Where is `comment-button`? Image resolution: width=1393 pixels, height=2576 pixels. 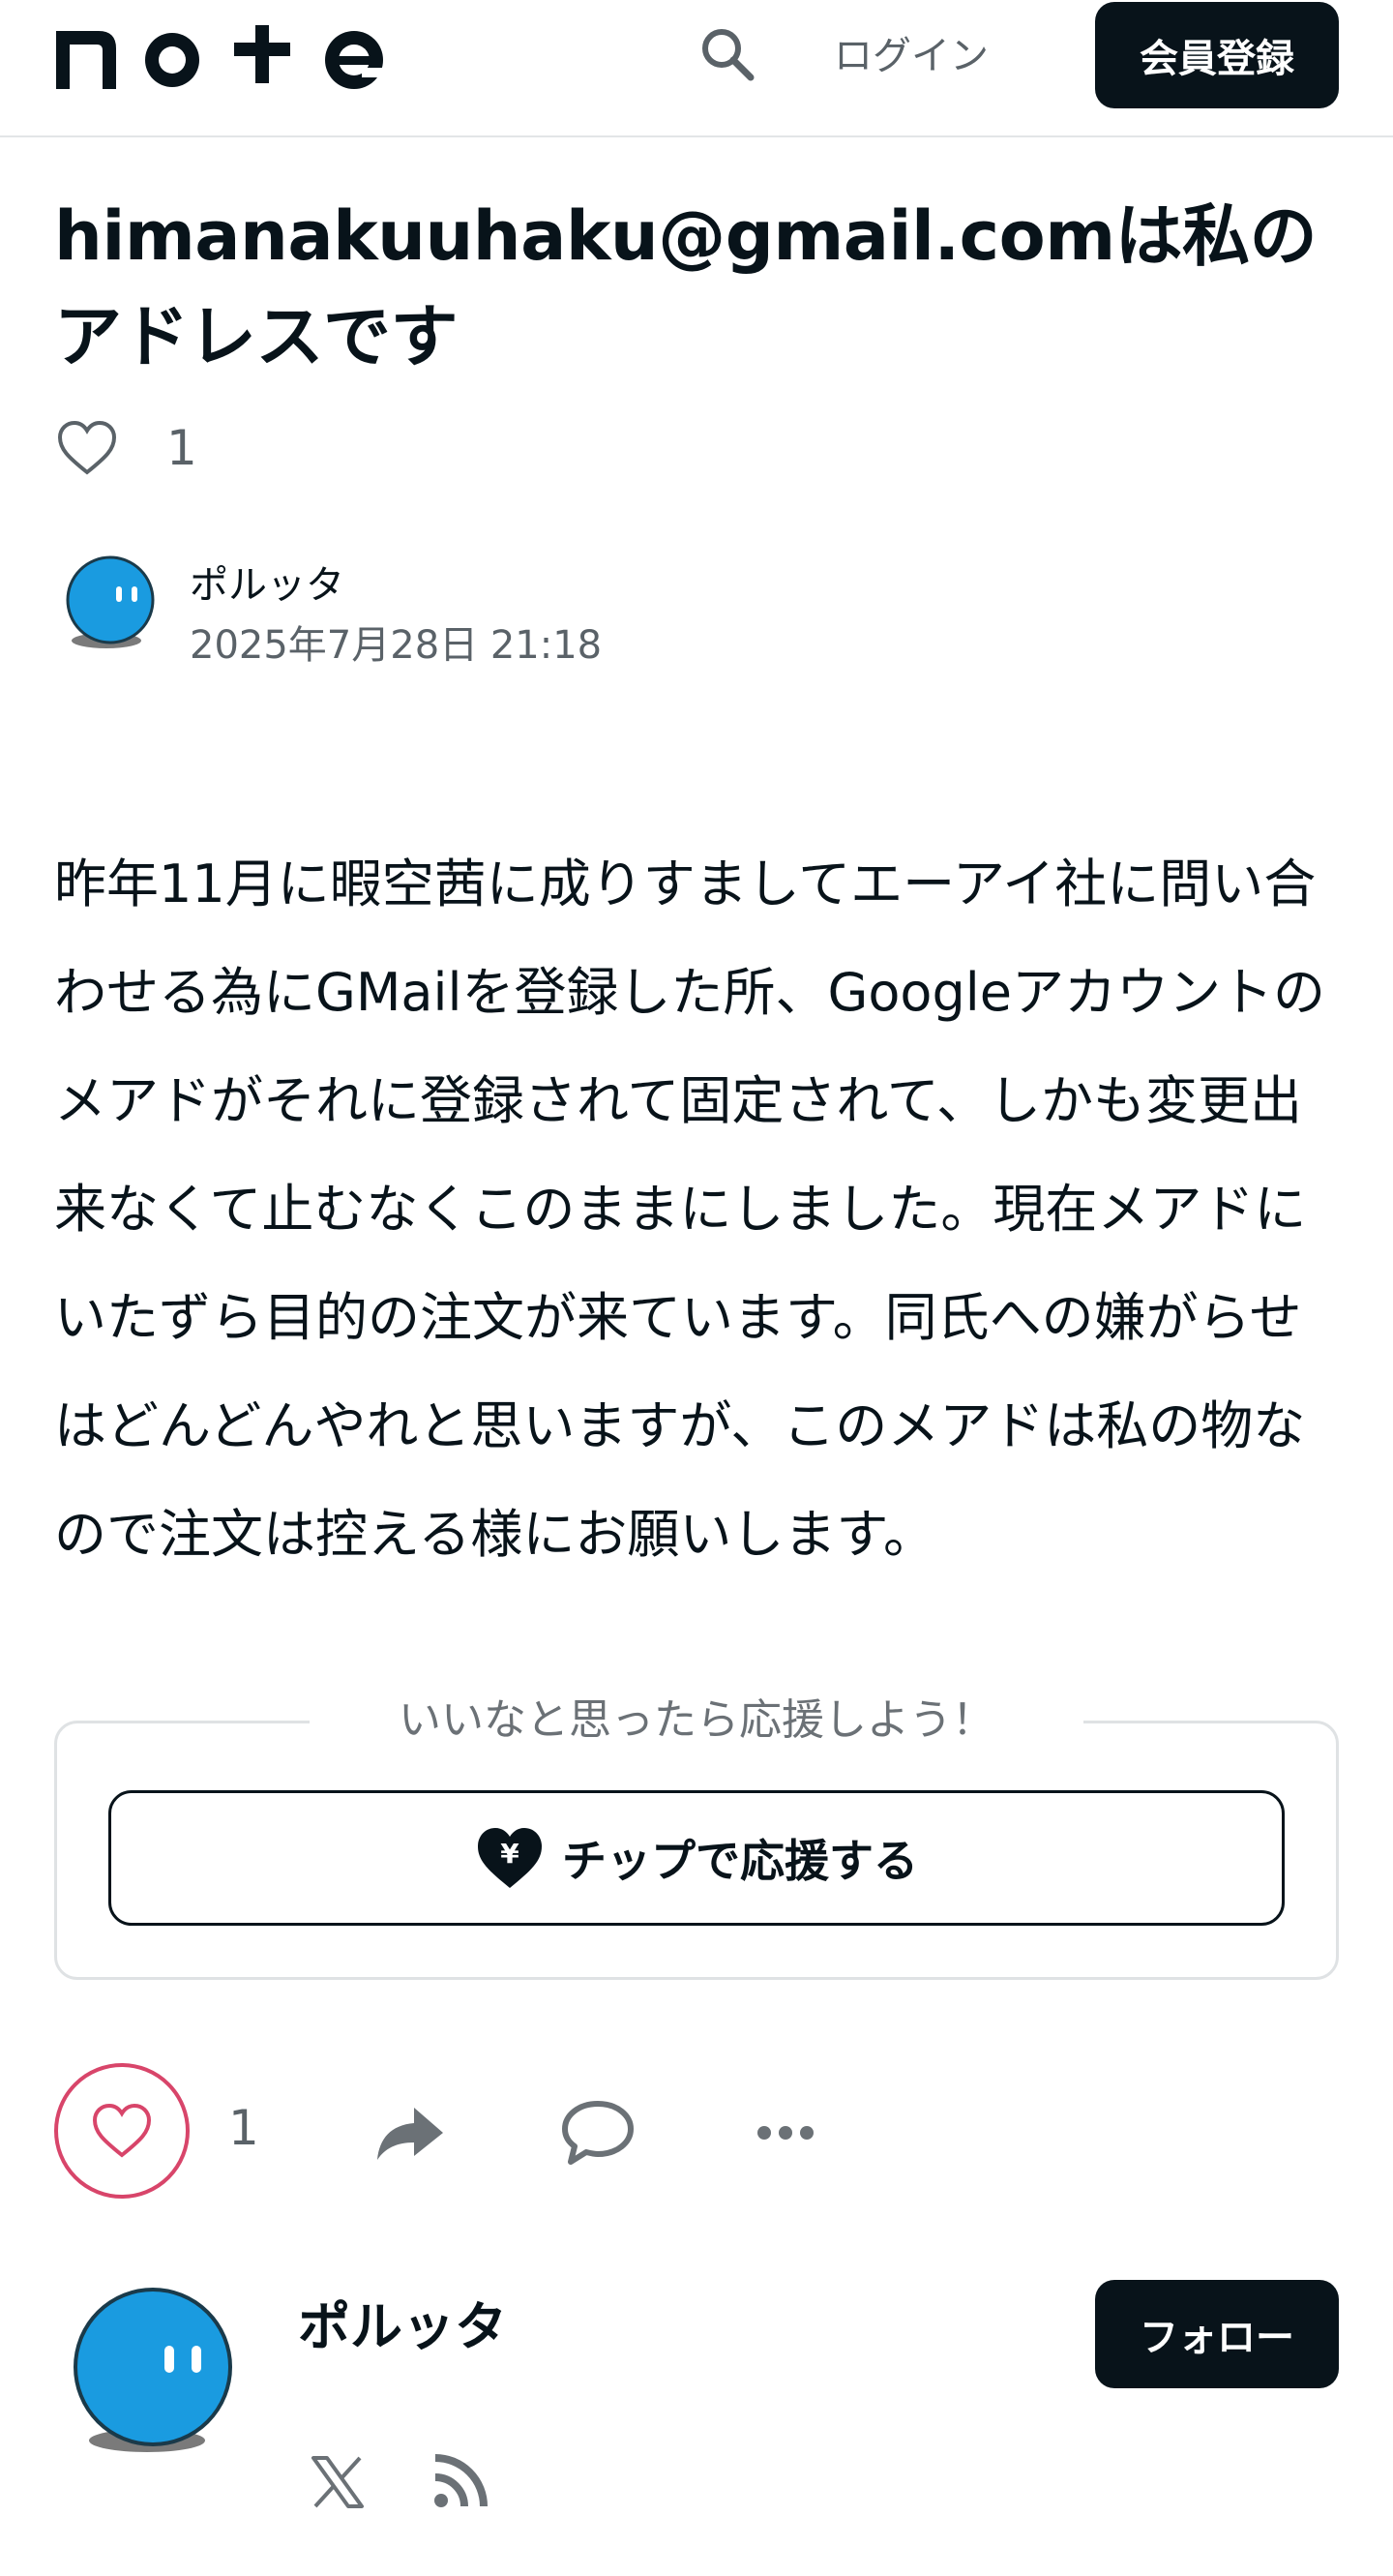
comment-button is located at coordinates (598, 2133).